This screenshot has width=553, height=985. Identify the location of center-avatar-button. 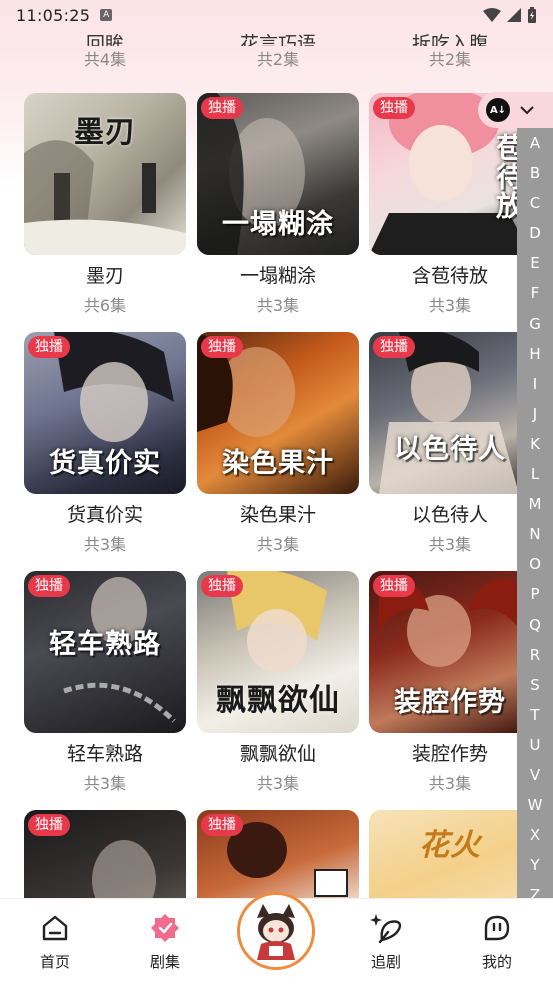
(276, 931).